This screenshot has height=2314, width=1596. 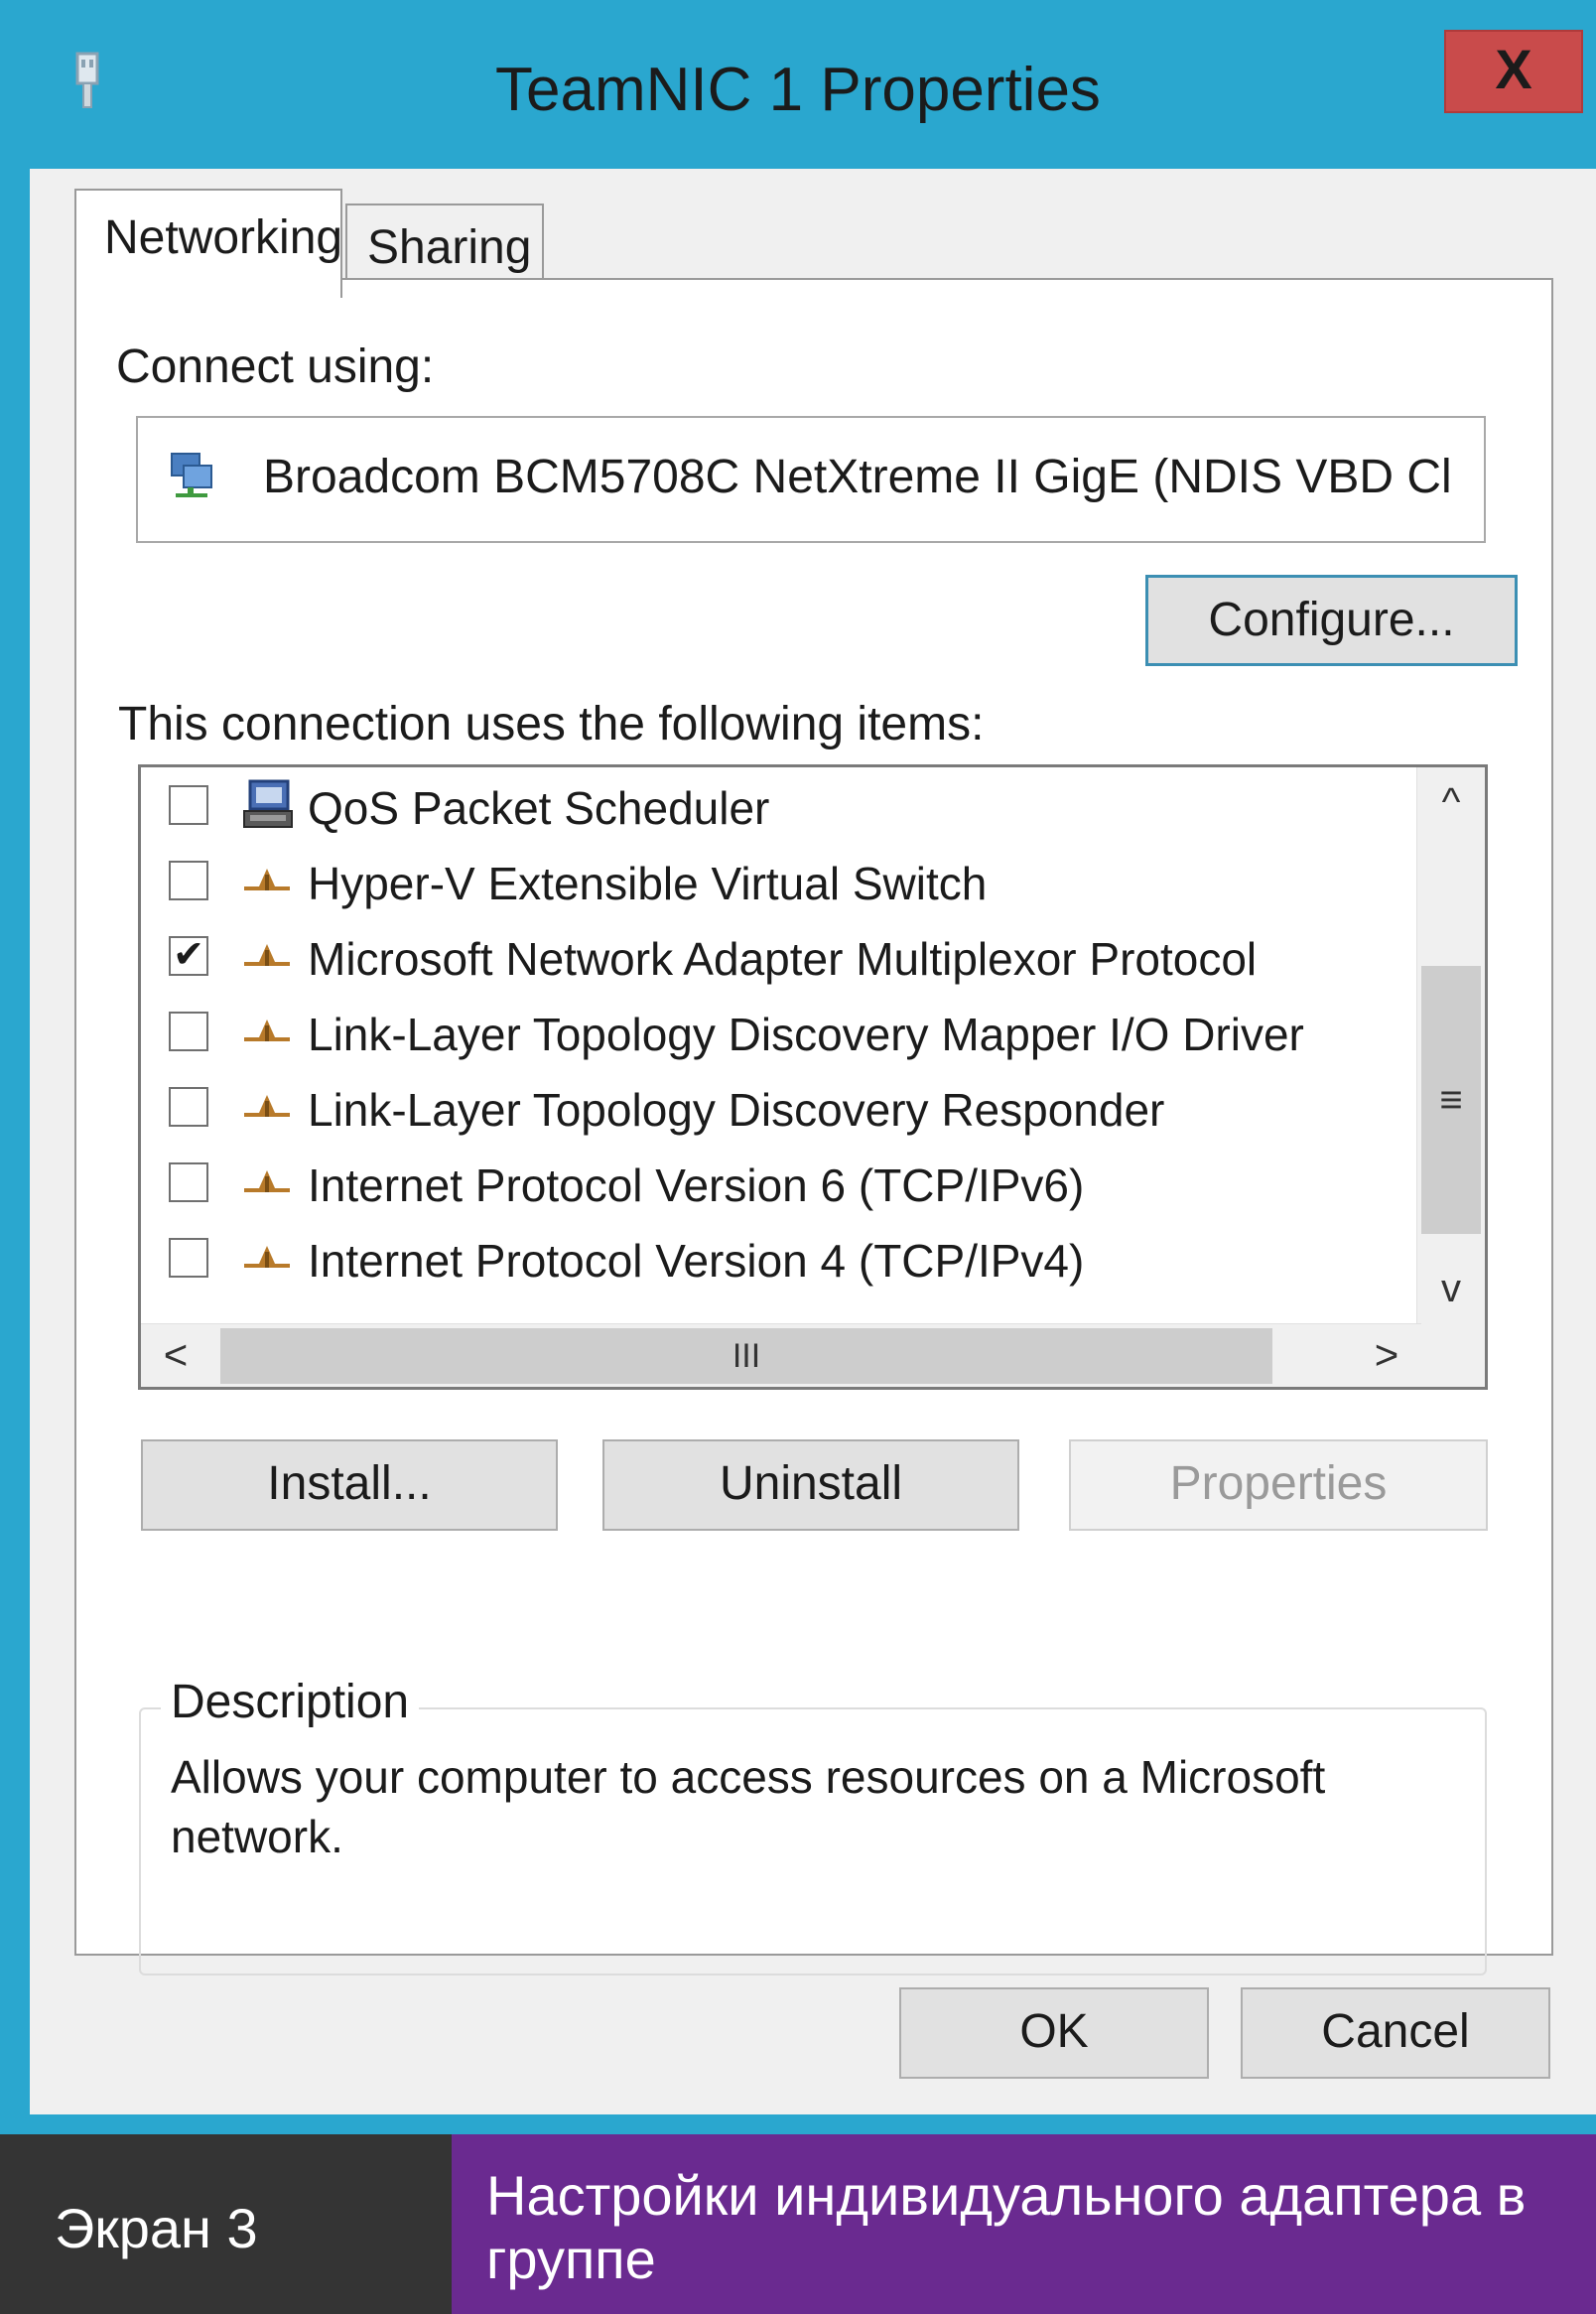 What do you see at coordinates (1395, 2033) in the screenshot?
I see `cancel-button: Cancel` at bounding box center [1395, 2033].